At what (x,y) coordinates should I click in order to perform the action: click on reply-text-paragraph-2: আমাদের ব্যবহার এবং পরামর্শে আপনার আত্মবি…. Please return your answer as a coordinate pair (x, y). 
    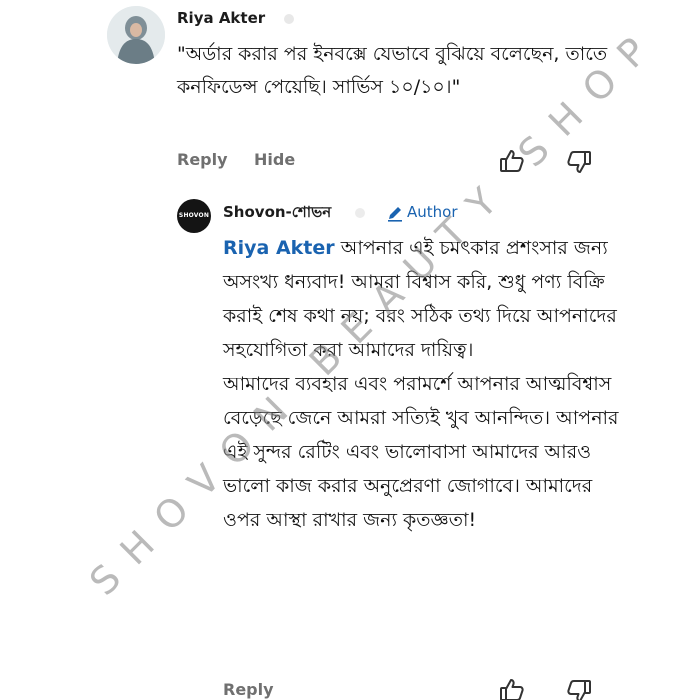
    Looking at the image, I should click on (421, 452).